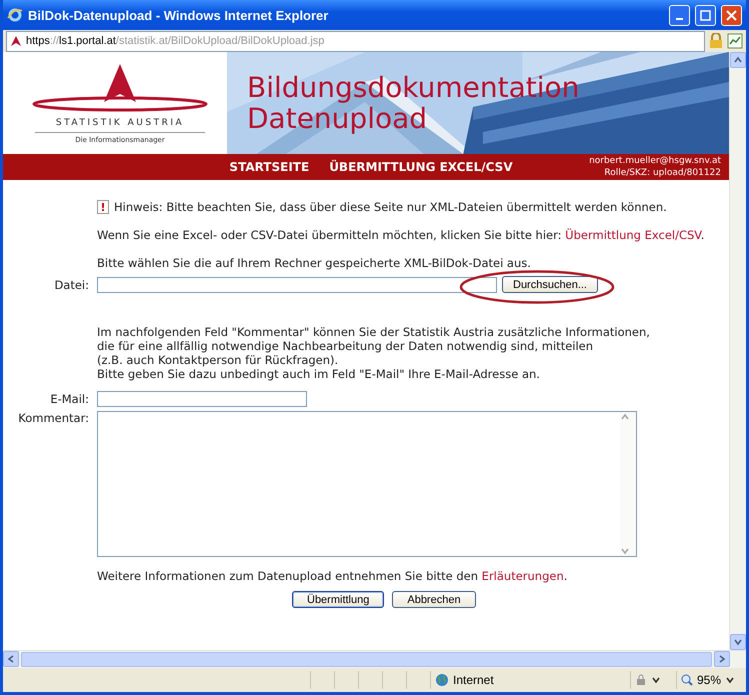 Image resolution: width=749 pixels, height=695 pixels. What do you see at coordinates (473, 680) in the screenshot?
I see `zone-text: Internet` at bounding box center [473, 680].